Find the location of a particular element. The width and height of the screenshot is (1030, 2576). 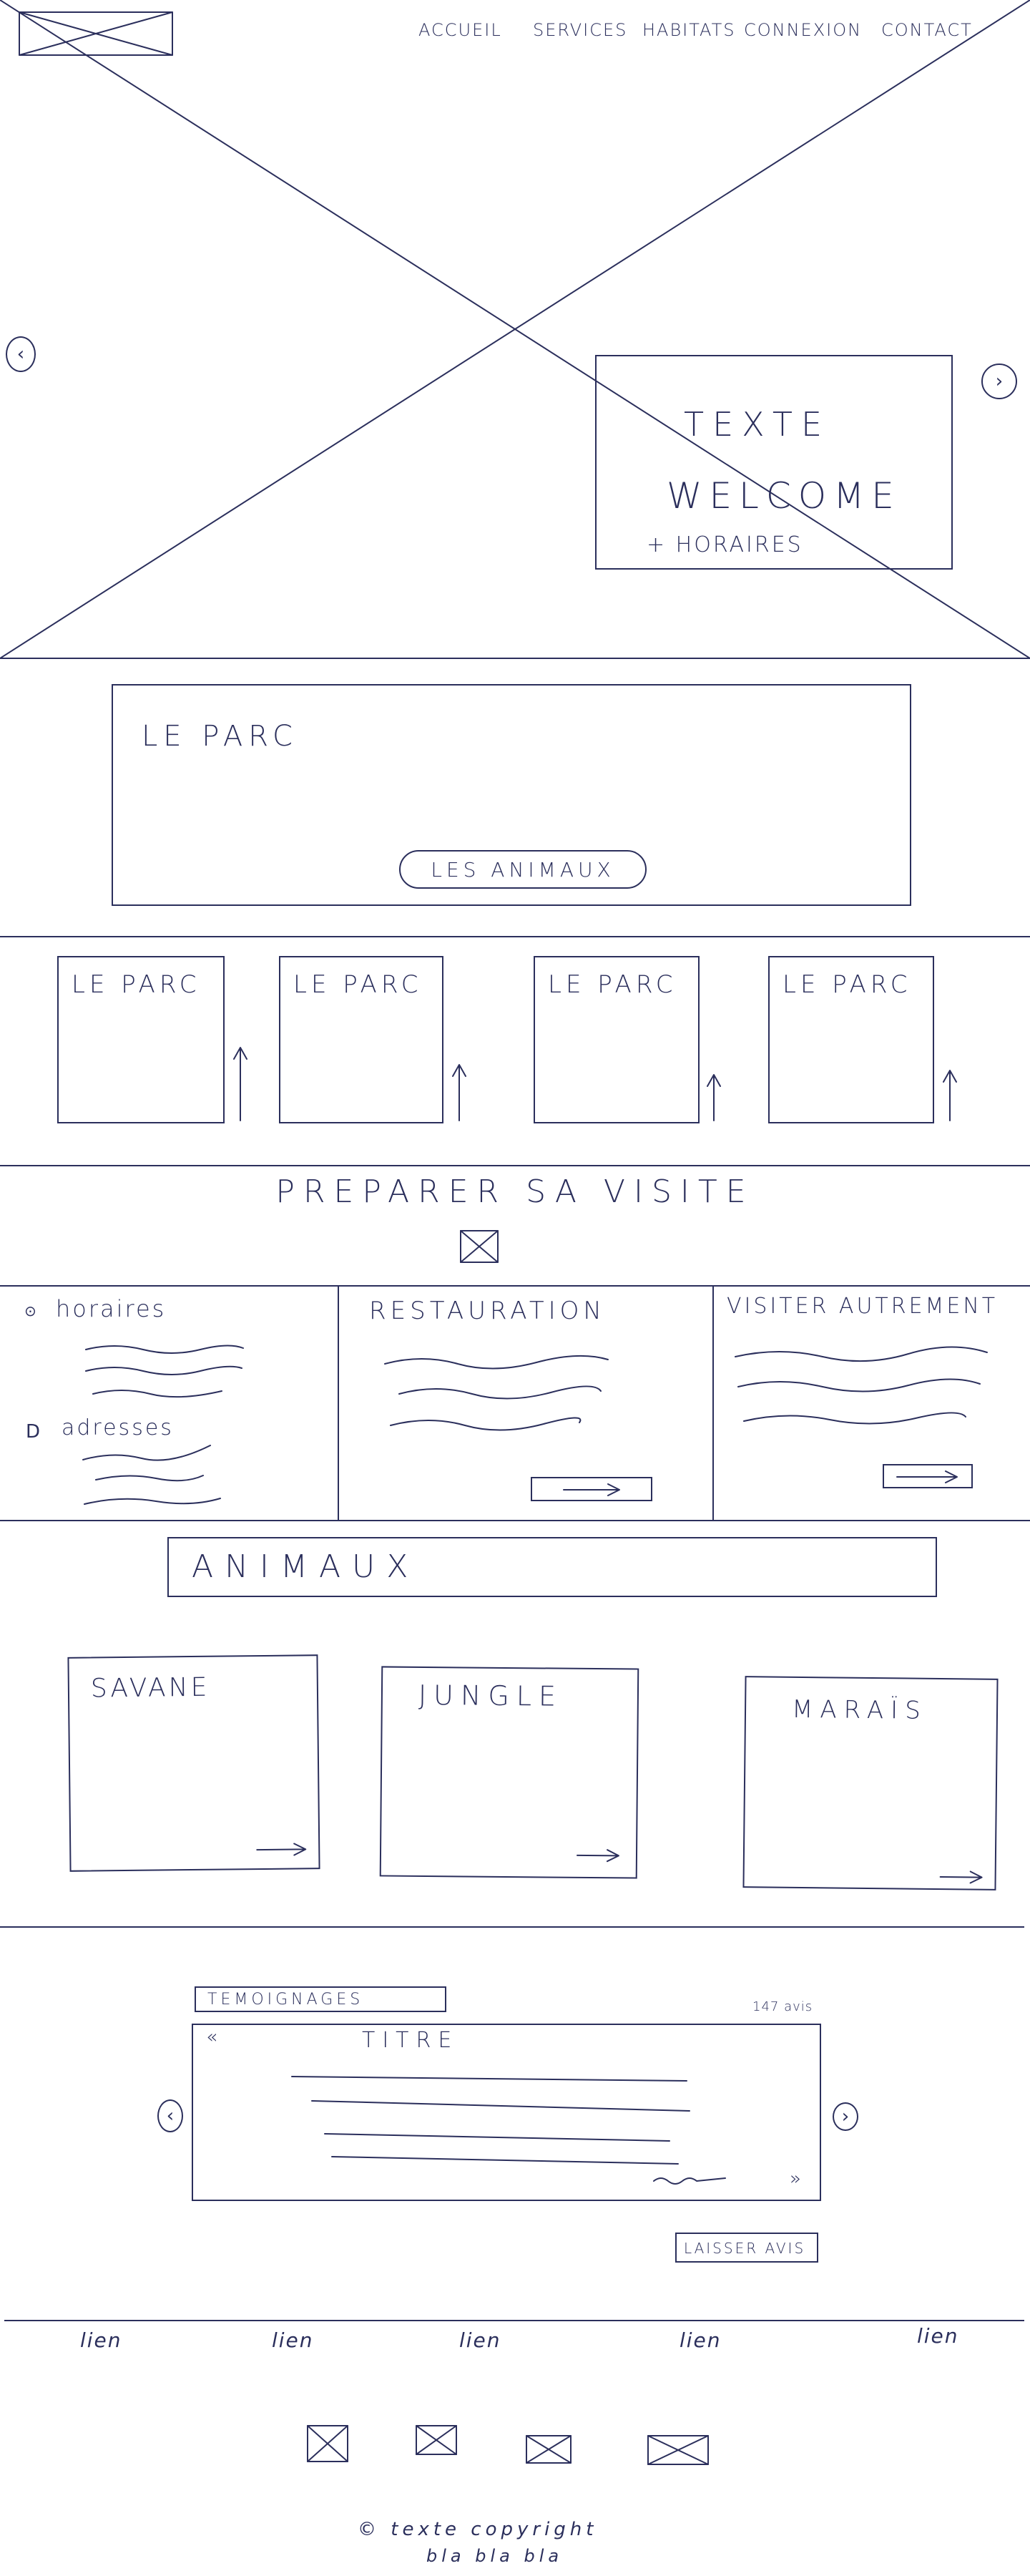

leave-review-label: LAISSER AVIS is located at coordinates (745, 2248).